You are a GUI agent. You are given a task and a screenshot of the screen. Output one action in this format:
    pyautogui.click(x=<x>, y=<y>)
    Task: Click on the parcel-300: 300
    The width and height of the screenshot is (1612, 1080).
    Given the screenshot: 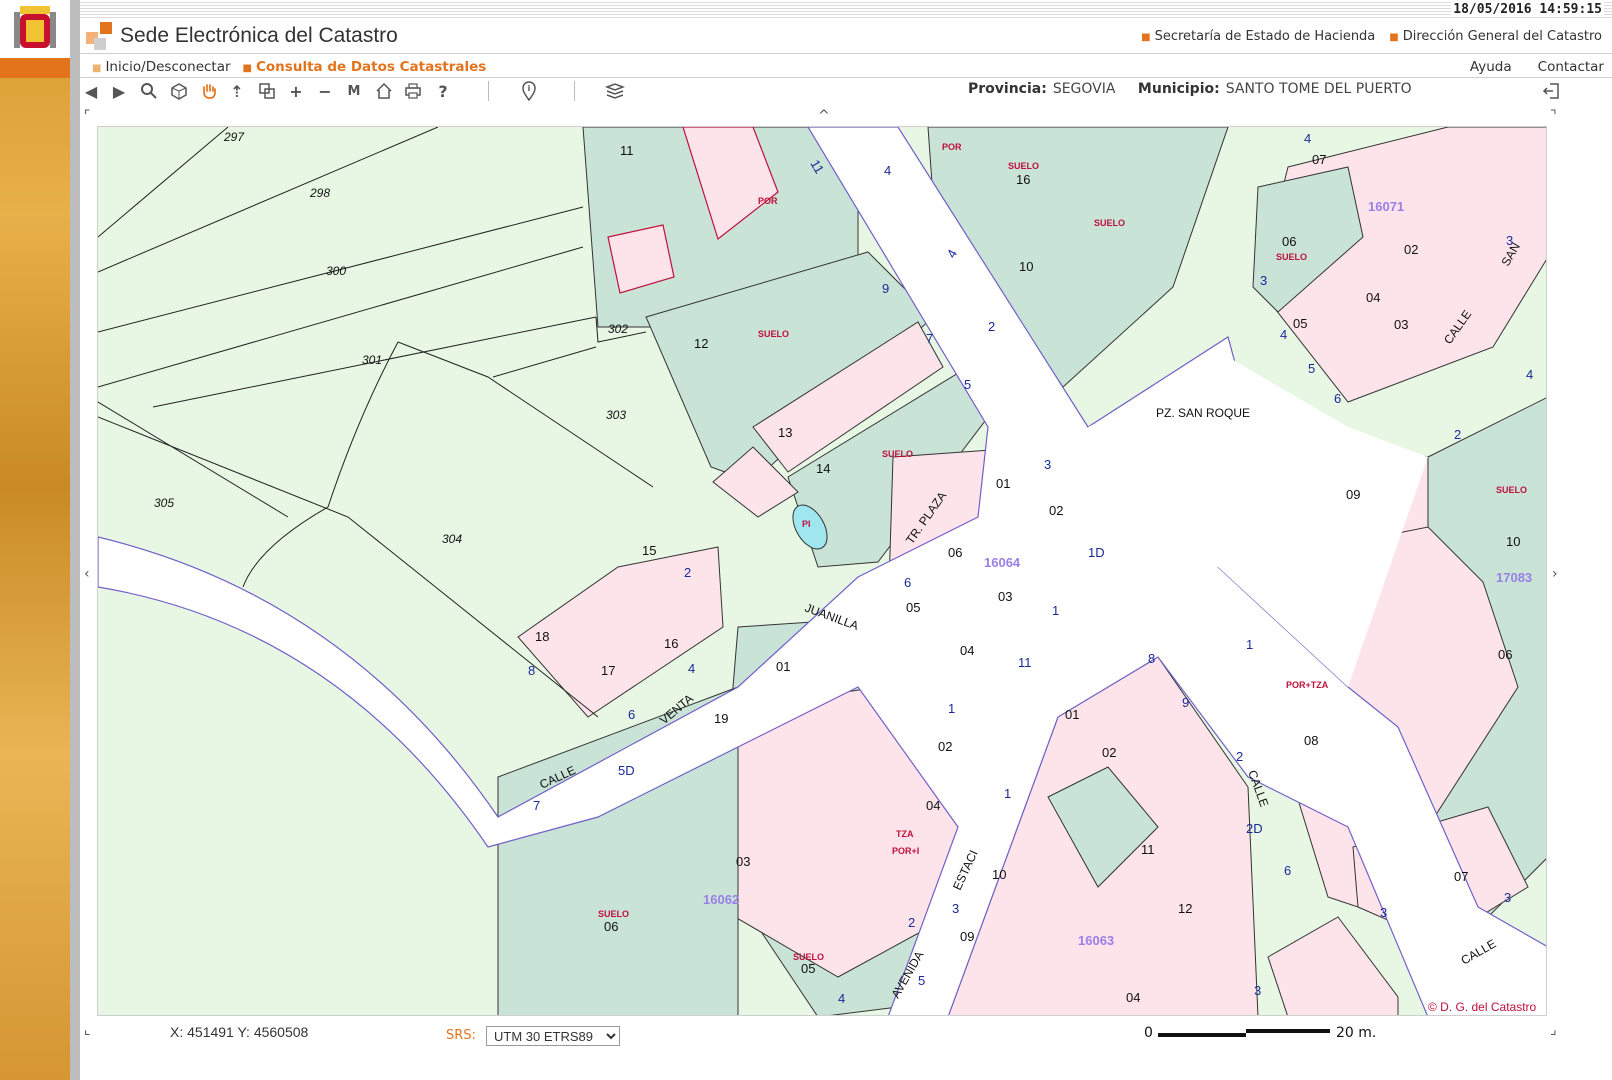 What is the action you would take?
    pyautogui.click(x=336, y=271)
    